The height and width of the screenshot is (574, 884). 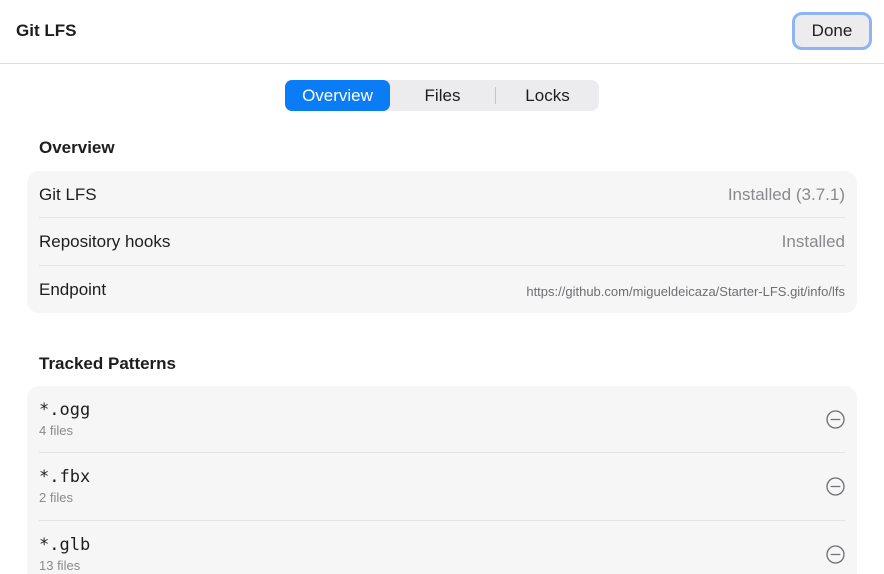 What do you see at coordinates (46, 30) in the screenshot?
I see `sheet-title: Git LFS` at bounding box center [46, 30].